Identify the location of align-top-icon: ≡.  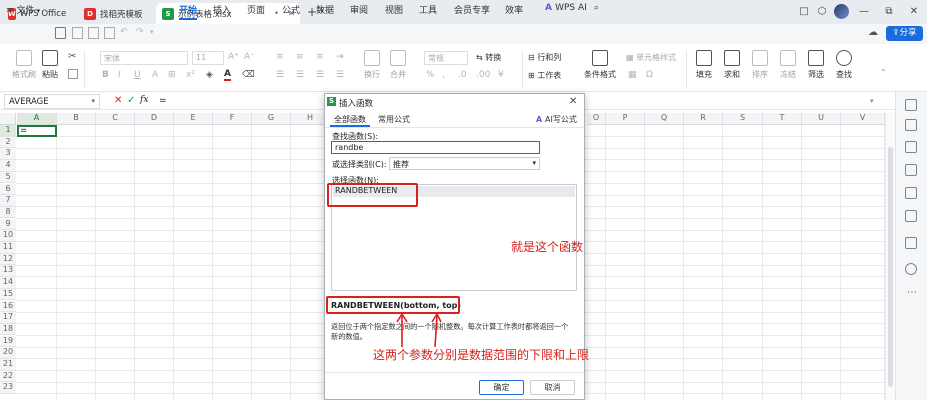
(280, 57).